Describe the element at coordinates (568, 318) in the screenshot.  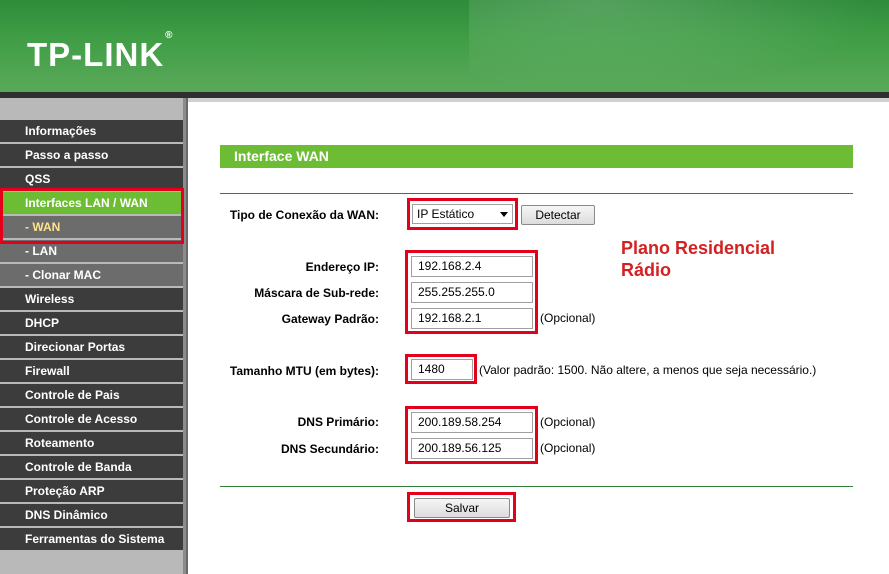
I see `gateway-optional-note: (Opcional)` at that location.